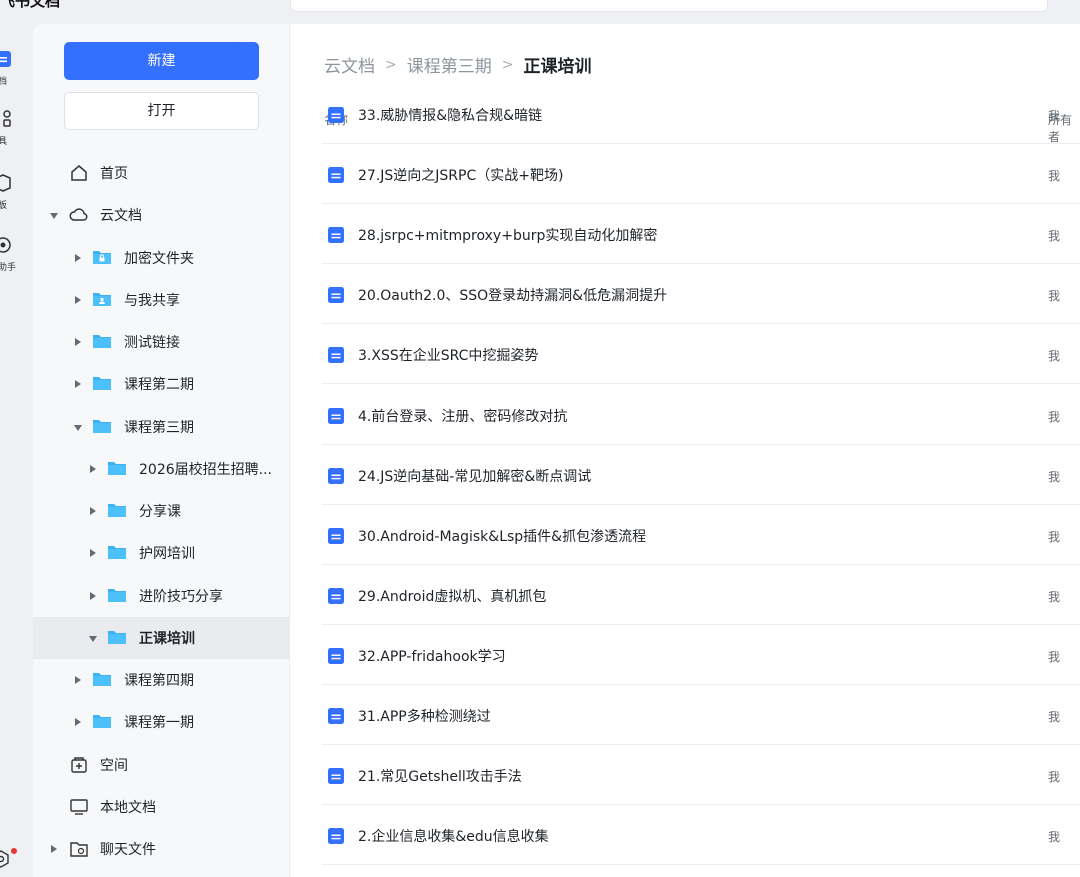 This screenshot has width=1080, height=877. I want to click on sidebar-item: 首页, so click(161, 173).